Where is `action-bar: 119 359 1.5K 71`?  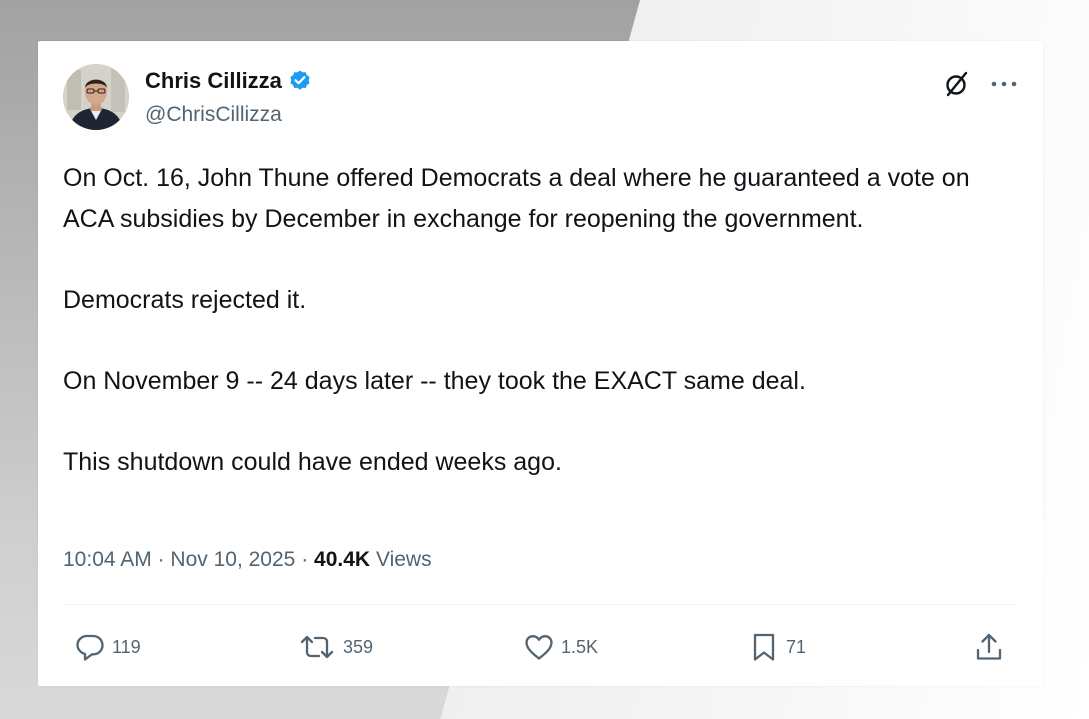 action-bar: 119 359 1.5K 71 is located at coordinates (540, 649).